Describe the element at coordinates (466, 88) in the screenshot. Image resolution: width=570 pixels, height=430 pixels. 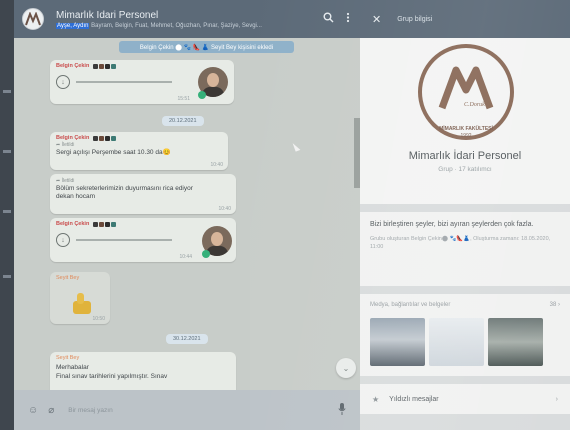
I see `faculty-logo-icon: C.Doruk` at that location.